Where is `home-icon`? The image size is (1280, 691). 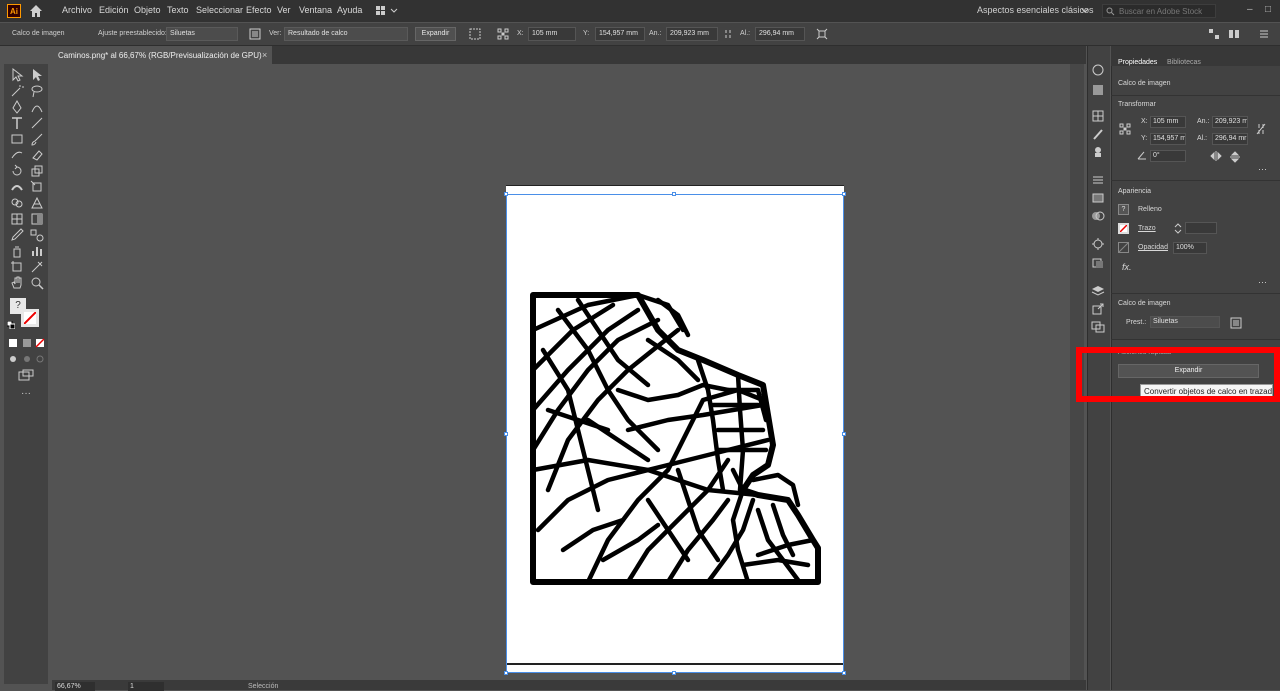
home-icon is located at coordinates (36, 11).